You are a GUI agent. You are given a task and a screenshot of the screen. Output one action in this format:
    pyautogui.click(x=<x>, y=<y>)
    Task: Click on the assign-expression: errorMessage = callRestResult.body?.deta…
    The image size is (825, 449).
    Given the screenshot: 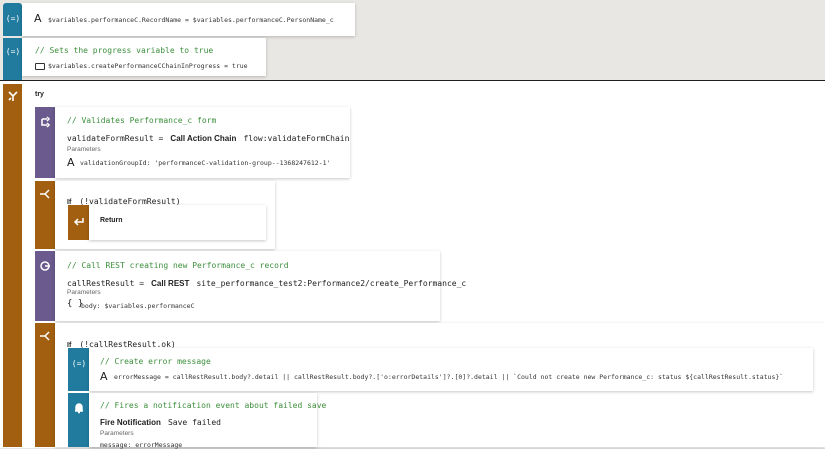 What is the action you would take?
    pyautogui.click(x=449, y=377)
    